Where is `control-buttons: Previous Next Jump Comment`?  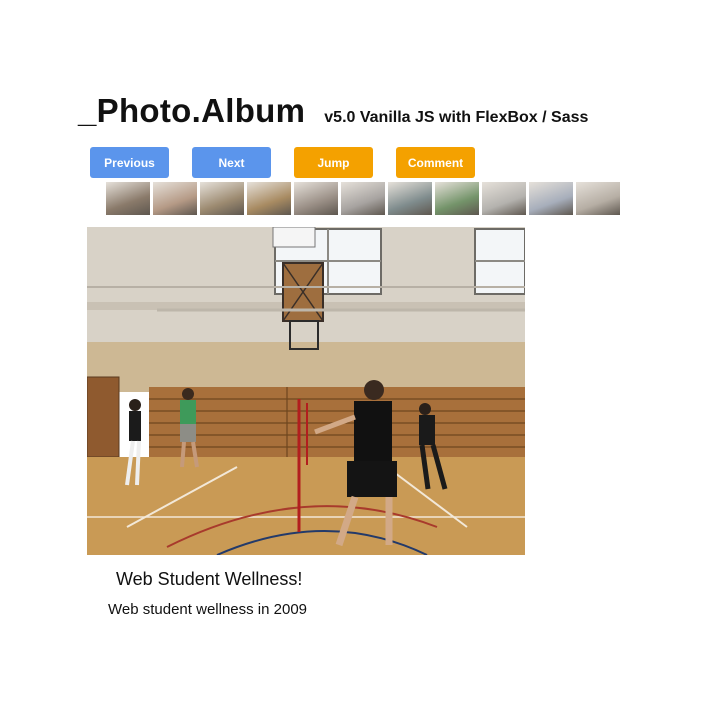 control-buttons: Previous Next Jump Comment is located at coordinates (294, 162).